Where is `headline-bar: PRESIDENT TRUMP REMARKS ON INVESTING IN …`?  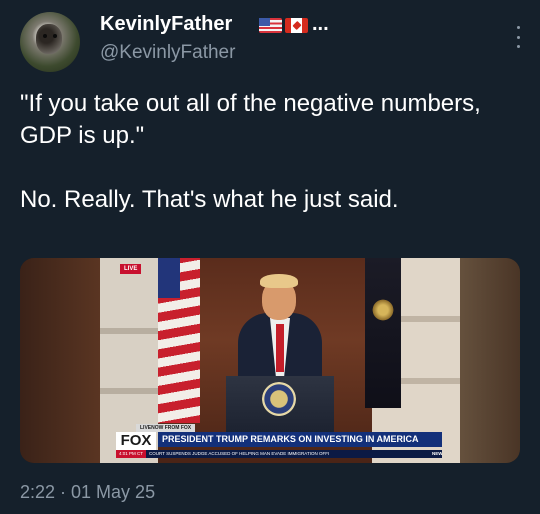 headline-bar: PRESIDENT TRUMP REMARKS ON INVESTING IN … is located at coordinates (300, 439).